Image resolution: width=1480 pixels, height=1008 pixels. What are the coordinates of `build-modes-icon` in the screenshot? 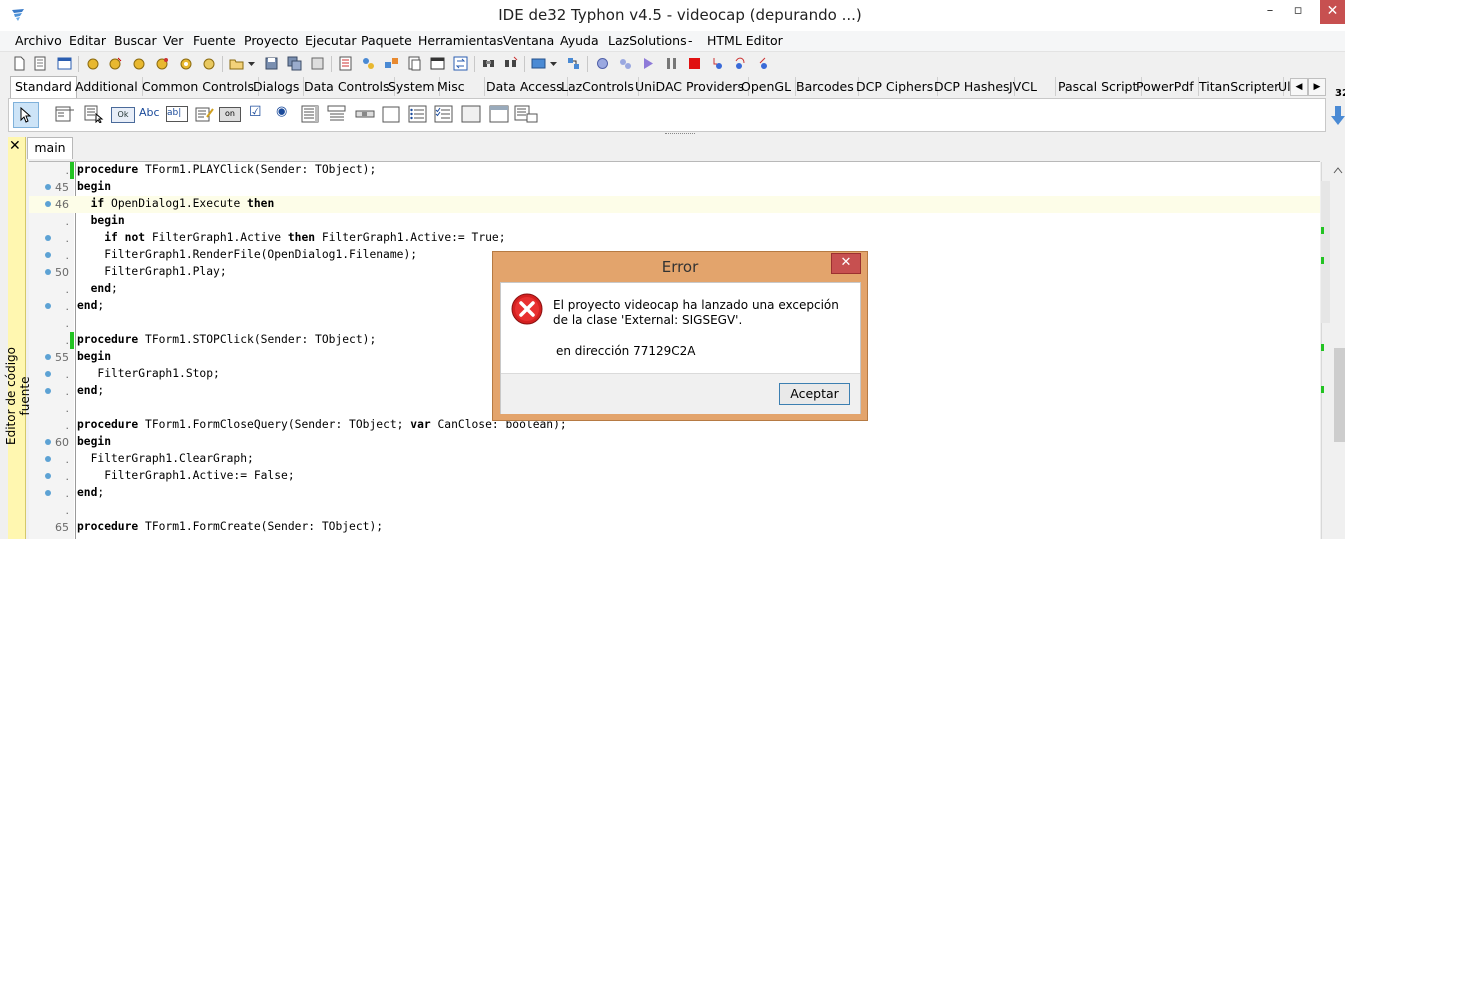 It's located at (538, 63).